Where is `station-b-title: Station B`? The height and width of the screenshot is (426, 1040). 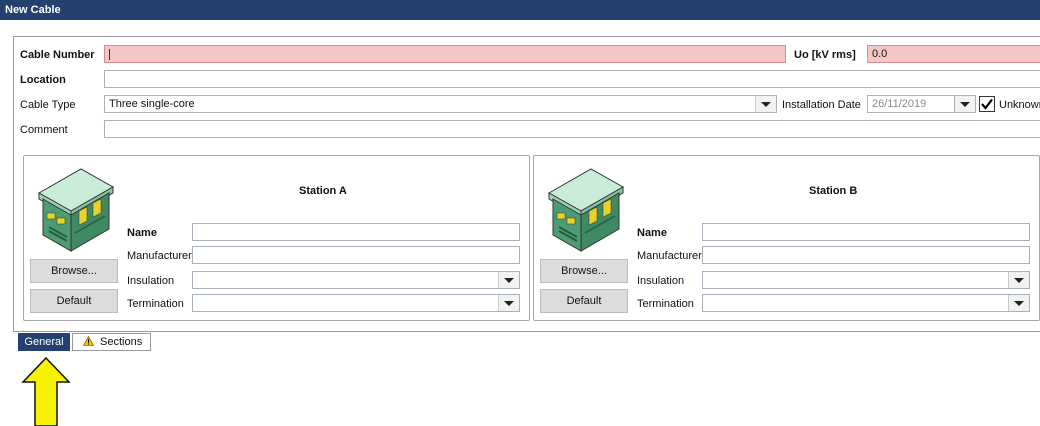
station-b-title: Station B is located at coordinates (833, 191).